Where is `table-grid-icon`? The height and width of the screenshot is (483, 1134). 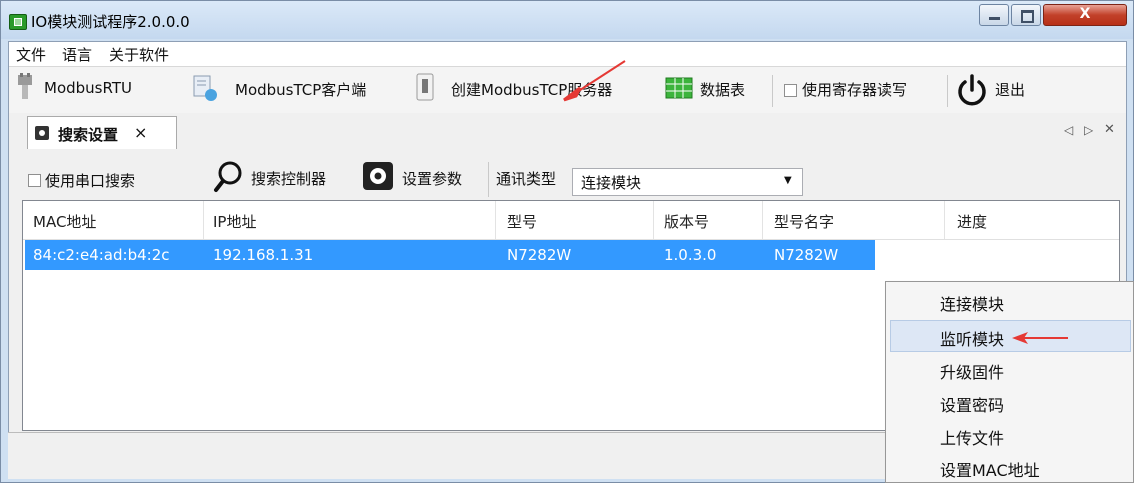
table-grid-icon is located at coordinates (679, 88).